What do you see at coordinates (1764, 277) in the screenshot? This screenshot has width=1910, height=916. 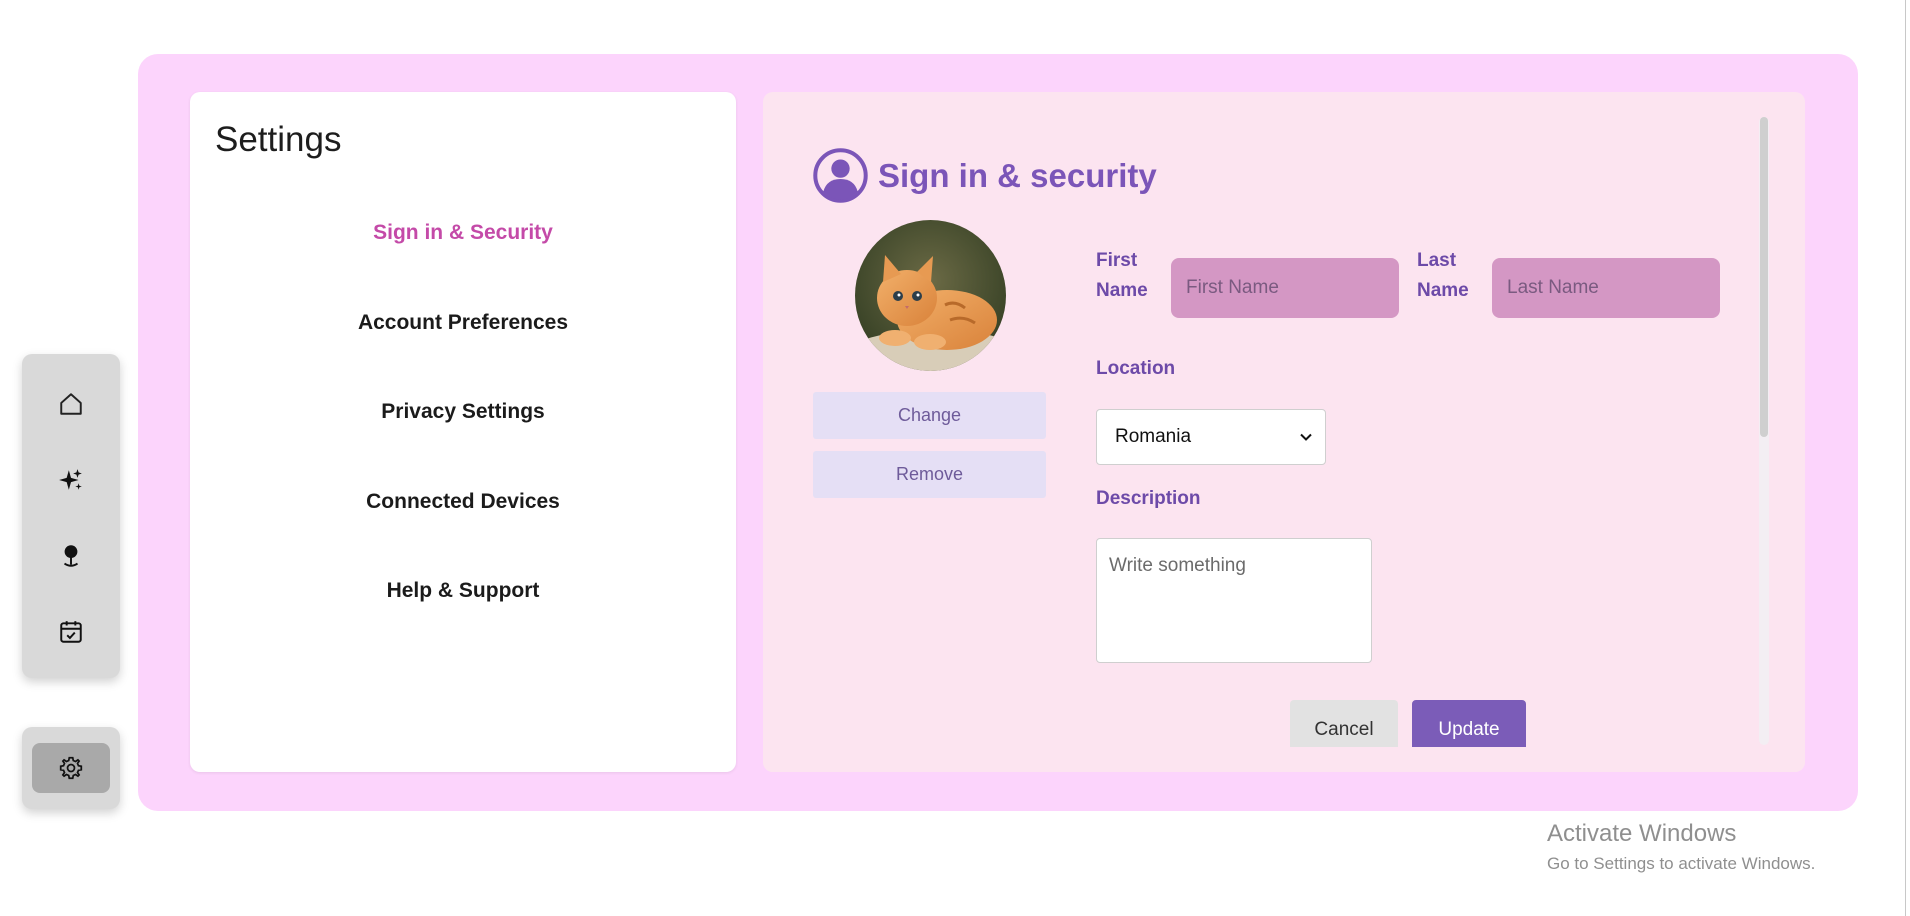 I see `scrollbar-thumb` at bounding box center [1764, 277].